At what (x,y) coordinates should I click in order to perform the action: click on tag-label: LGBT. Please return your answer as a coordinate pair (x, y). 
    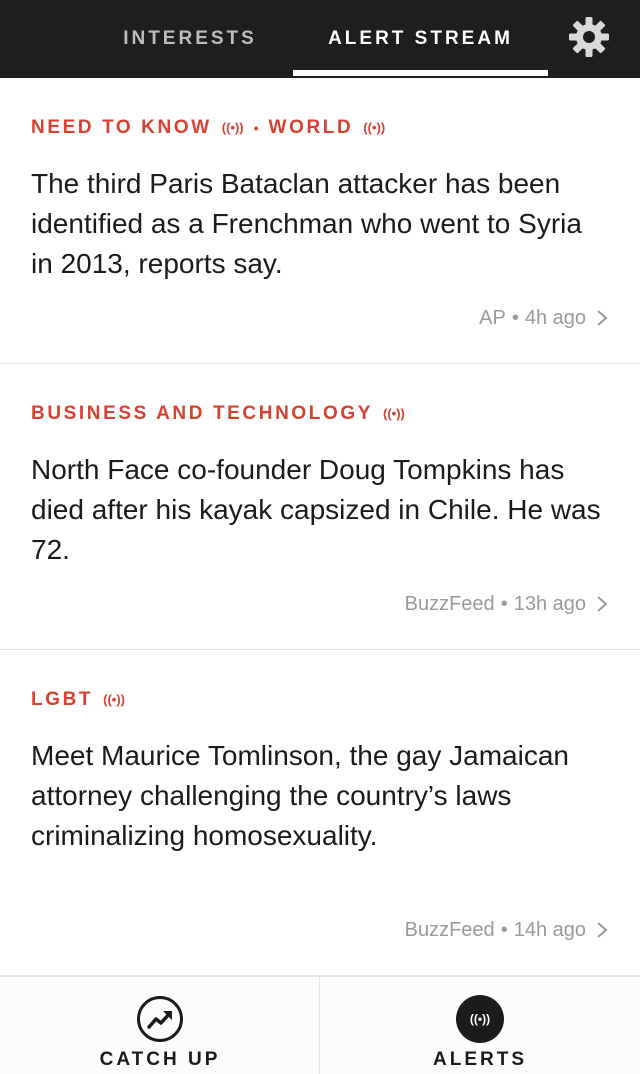
    Looking at the image, I should click on (62, 700).